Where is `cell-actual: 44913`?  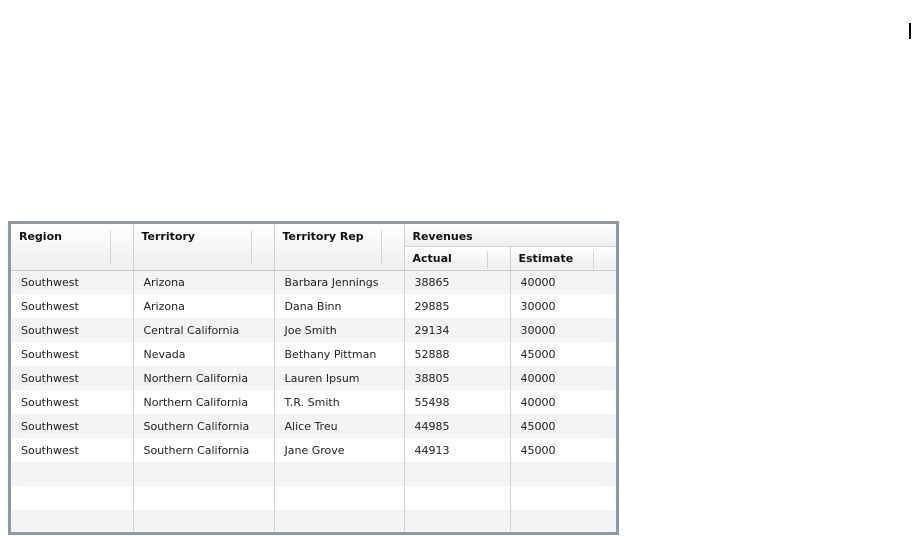 cell-actual: 44913 is located at coordinates (457, 450).